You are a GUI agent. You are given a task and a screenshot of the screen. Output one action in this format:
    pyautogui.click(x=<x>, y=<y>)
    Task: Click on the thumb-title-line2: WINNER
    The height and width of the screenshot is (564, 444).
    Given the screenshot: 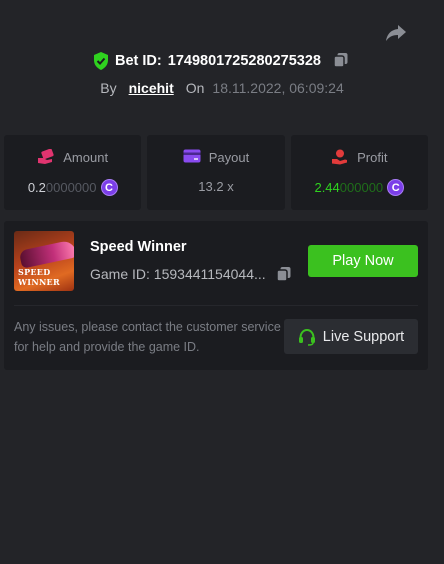 What is the action you would take?
    pyautogui.click(x=39, y=282)
    